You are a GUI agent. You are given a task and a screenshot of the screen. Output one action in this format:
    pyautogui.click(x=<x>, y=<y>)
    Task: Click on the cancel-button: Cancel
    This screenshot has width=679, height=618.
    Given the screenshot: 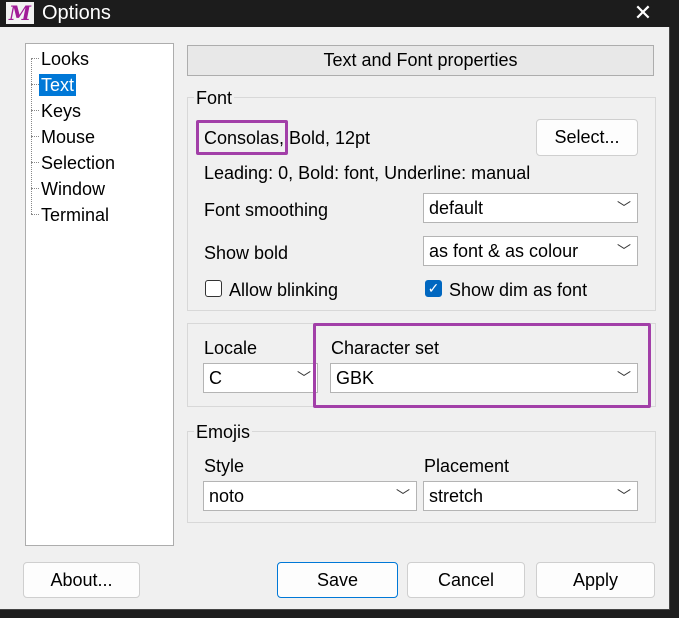 What is the action you would take?
    pyautogui.click(x=466, y=580)
    